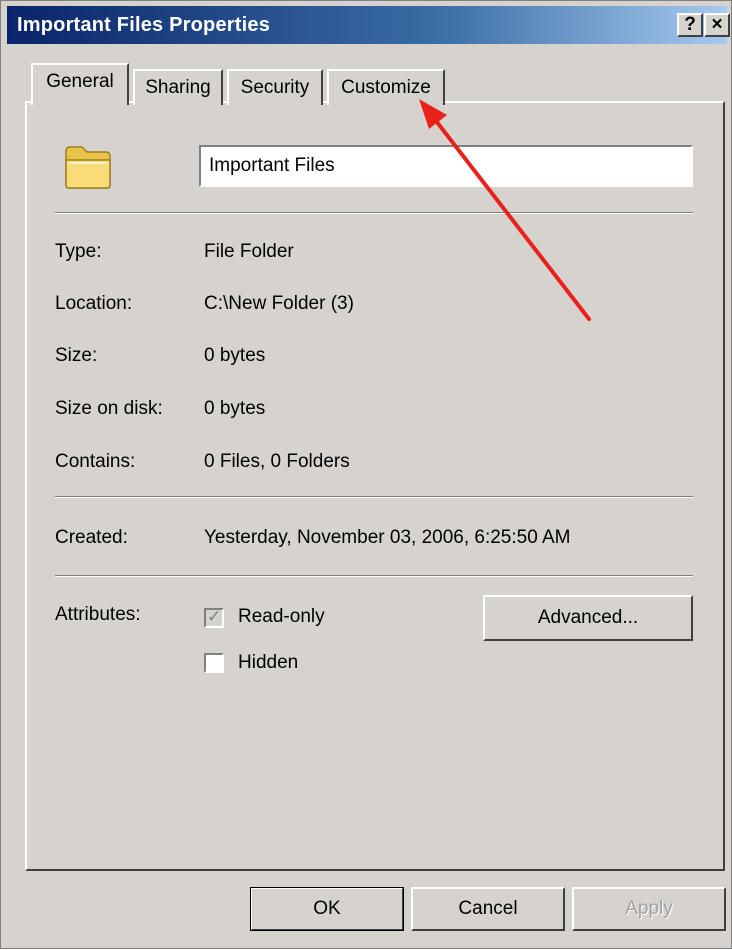  I want to click on created-label: Created:, so click(91, 537).